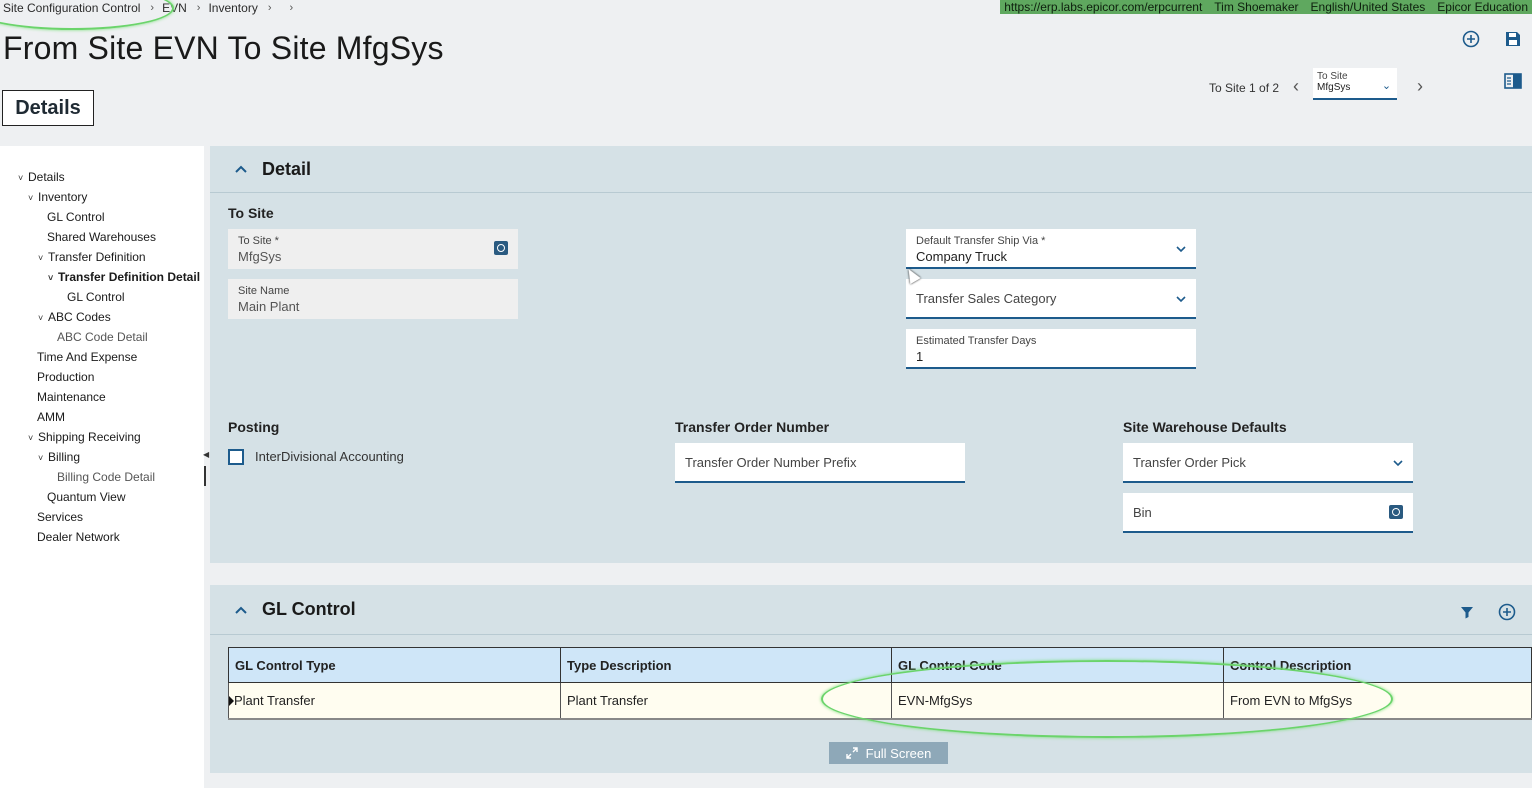 The height and width of the screenshot is (788, 1532). Describe the element at coordinates (976, 341) in the screenshot. I see `estimated-transfer-days-label: Estimated Transfer Days` at that location.